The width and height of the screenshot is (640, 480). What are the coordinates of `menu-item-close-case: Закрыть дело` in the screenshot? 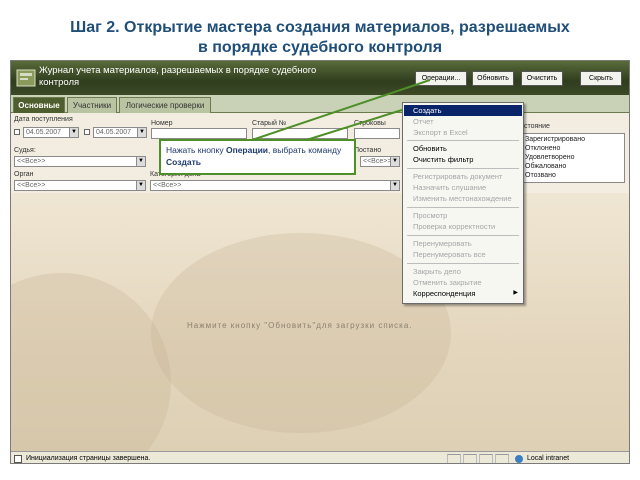 It's located at (463, 271).